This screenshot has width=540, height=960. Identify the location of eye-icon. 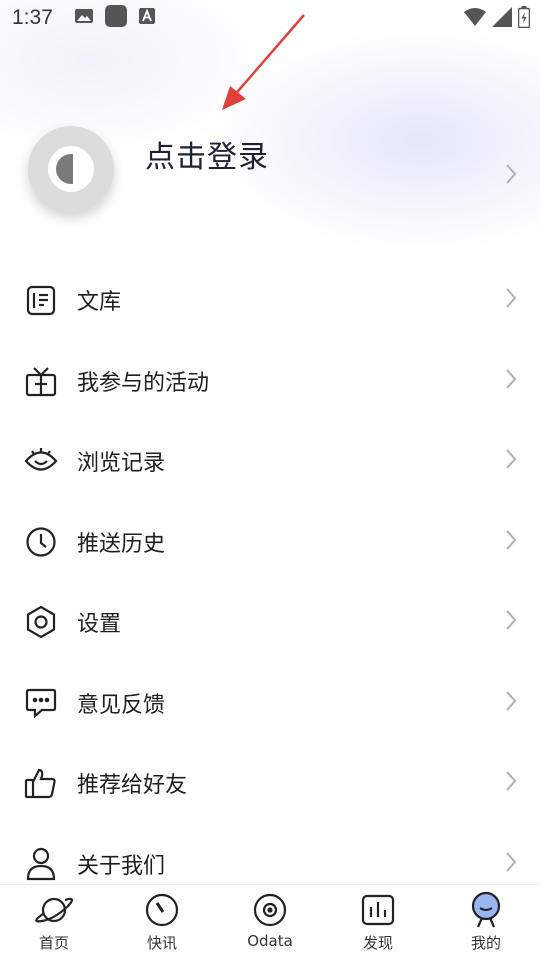
(41, 461).